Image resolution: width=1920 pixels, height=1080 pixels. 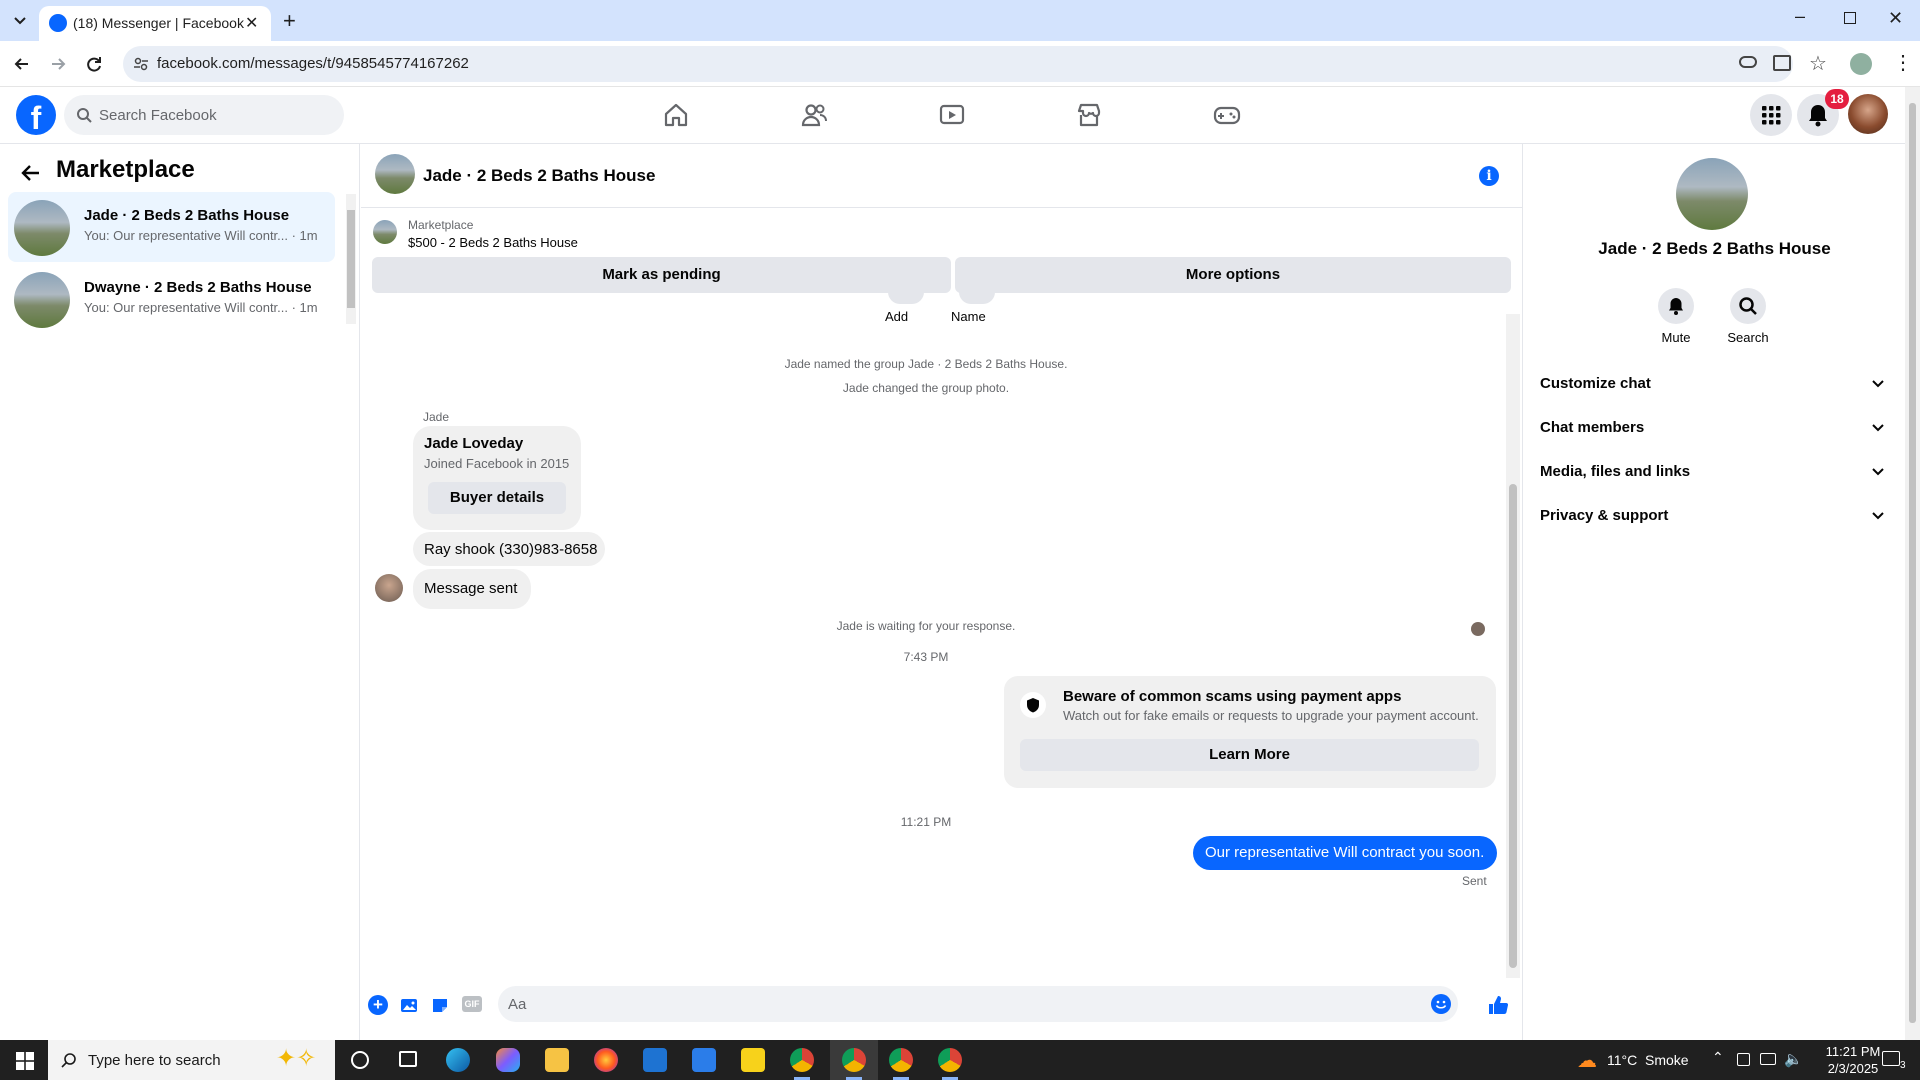 What do you see at coordinates (58, 64) in the screenshot?
I see `forward-icon` at bounding box center [58, 64].